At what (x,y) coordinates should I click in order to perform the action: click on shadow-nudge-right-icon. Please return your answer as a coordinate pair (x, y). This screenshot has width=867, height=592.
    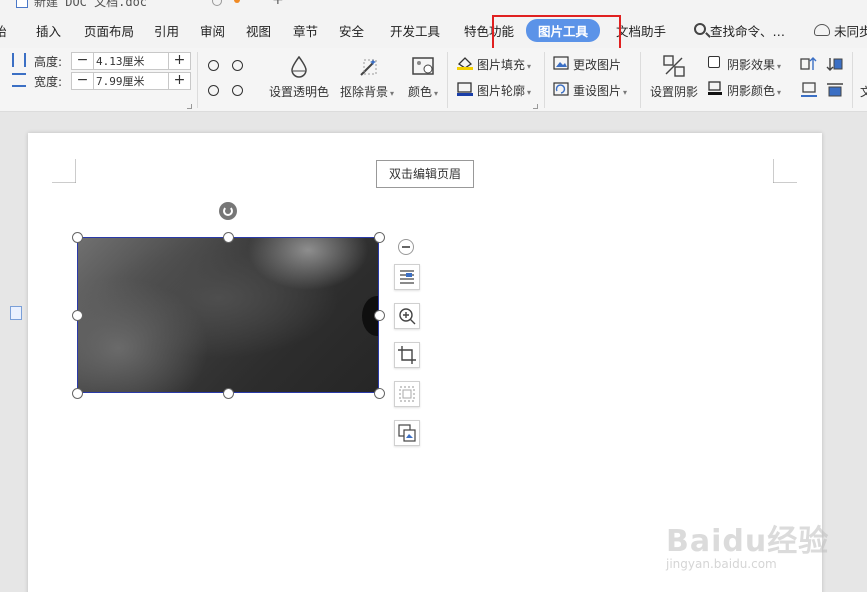
    Looking at the image, I should click on (835, 90).